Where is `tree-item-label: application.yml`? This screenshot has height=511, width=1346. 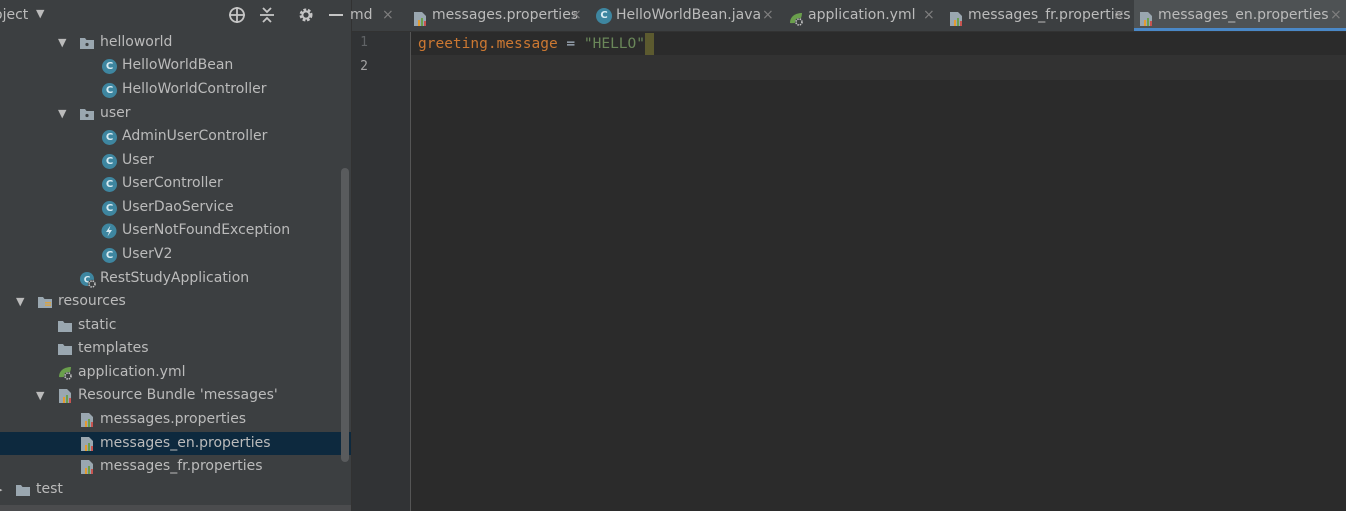 tree-item-label: application.yml is located at coordinates (132, 372).